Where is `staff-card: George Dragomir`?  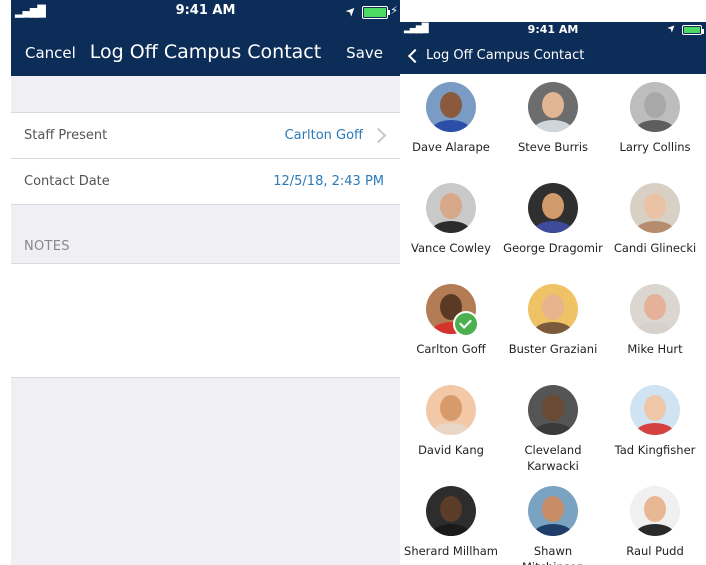 staff-card: George Dragomir is located at coordinates (553, 215).